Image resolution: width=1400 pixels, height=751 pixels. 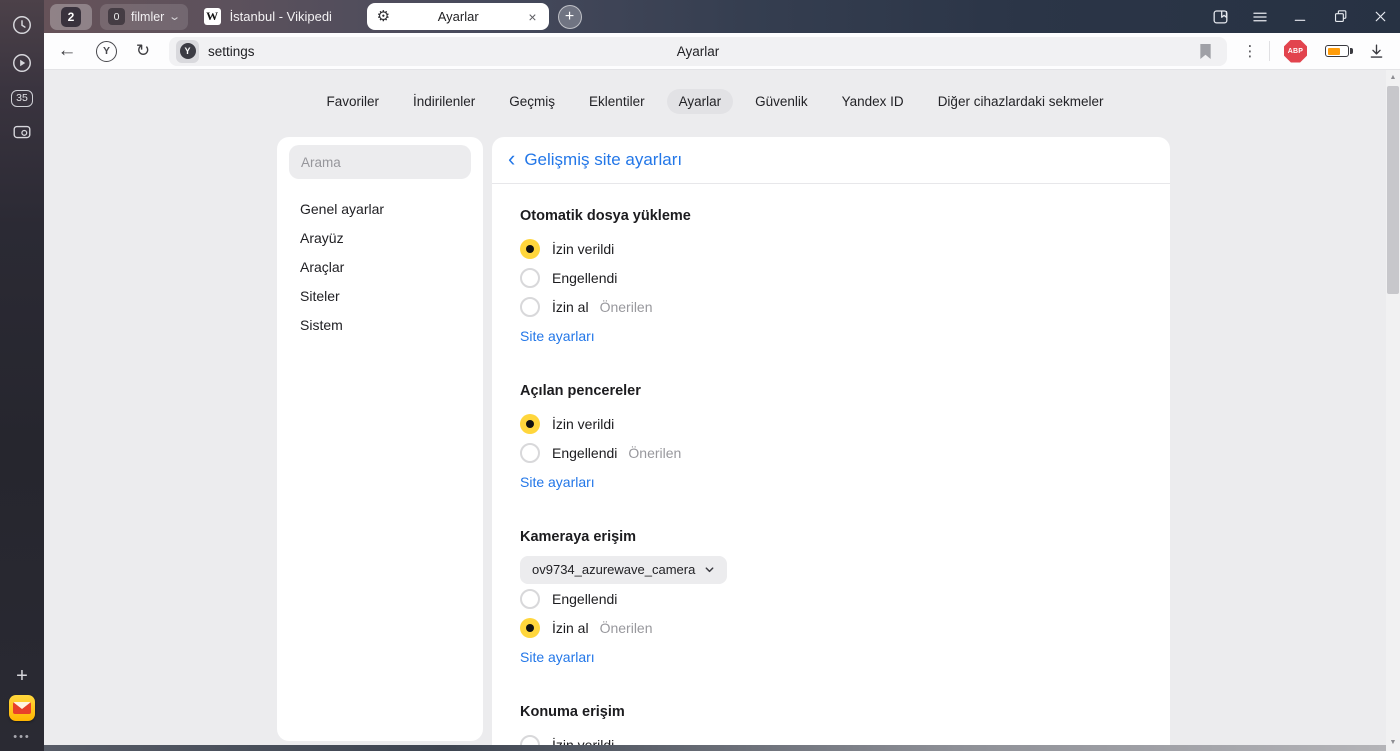 I want to click on scroll-up-icon: ▲, so click(x=1393, y=78).